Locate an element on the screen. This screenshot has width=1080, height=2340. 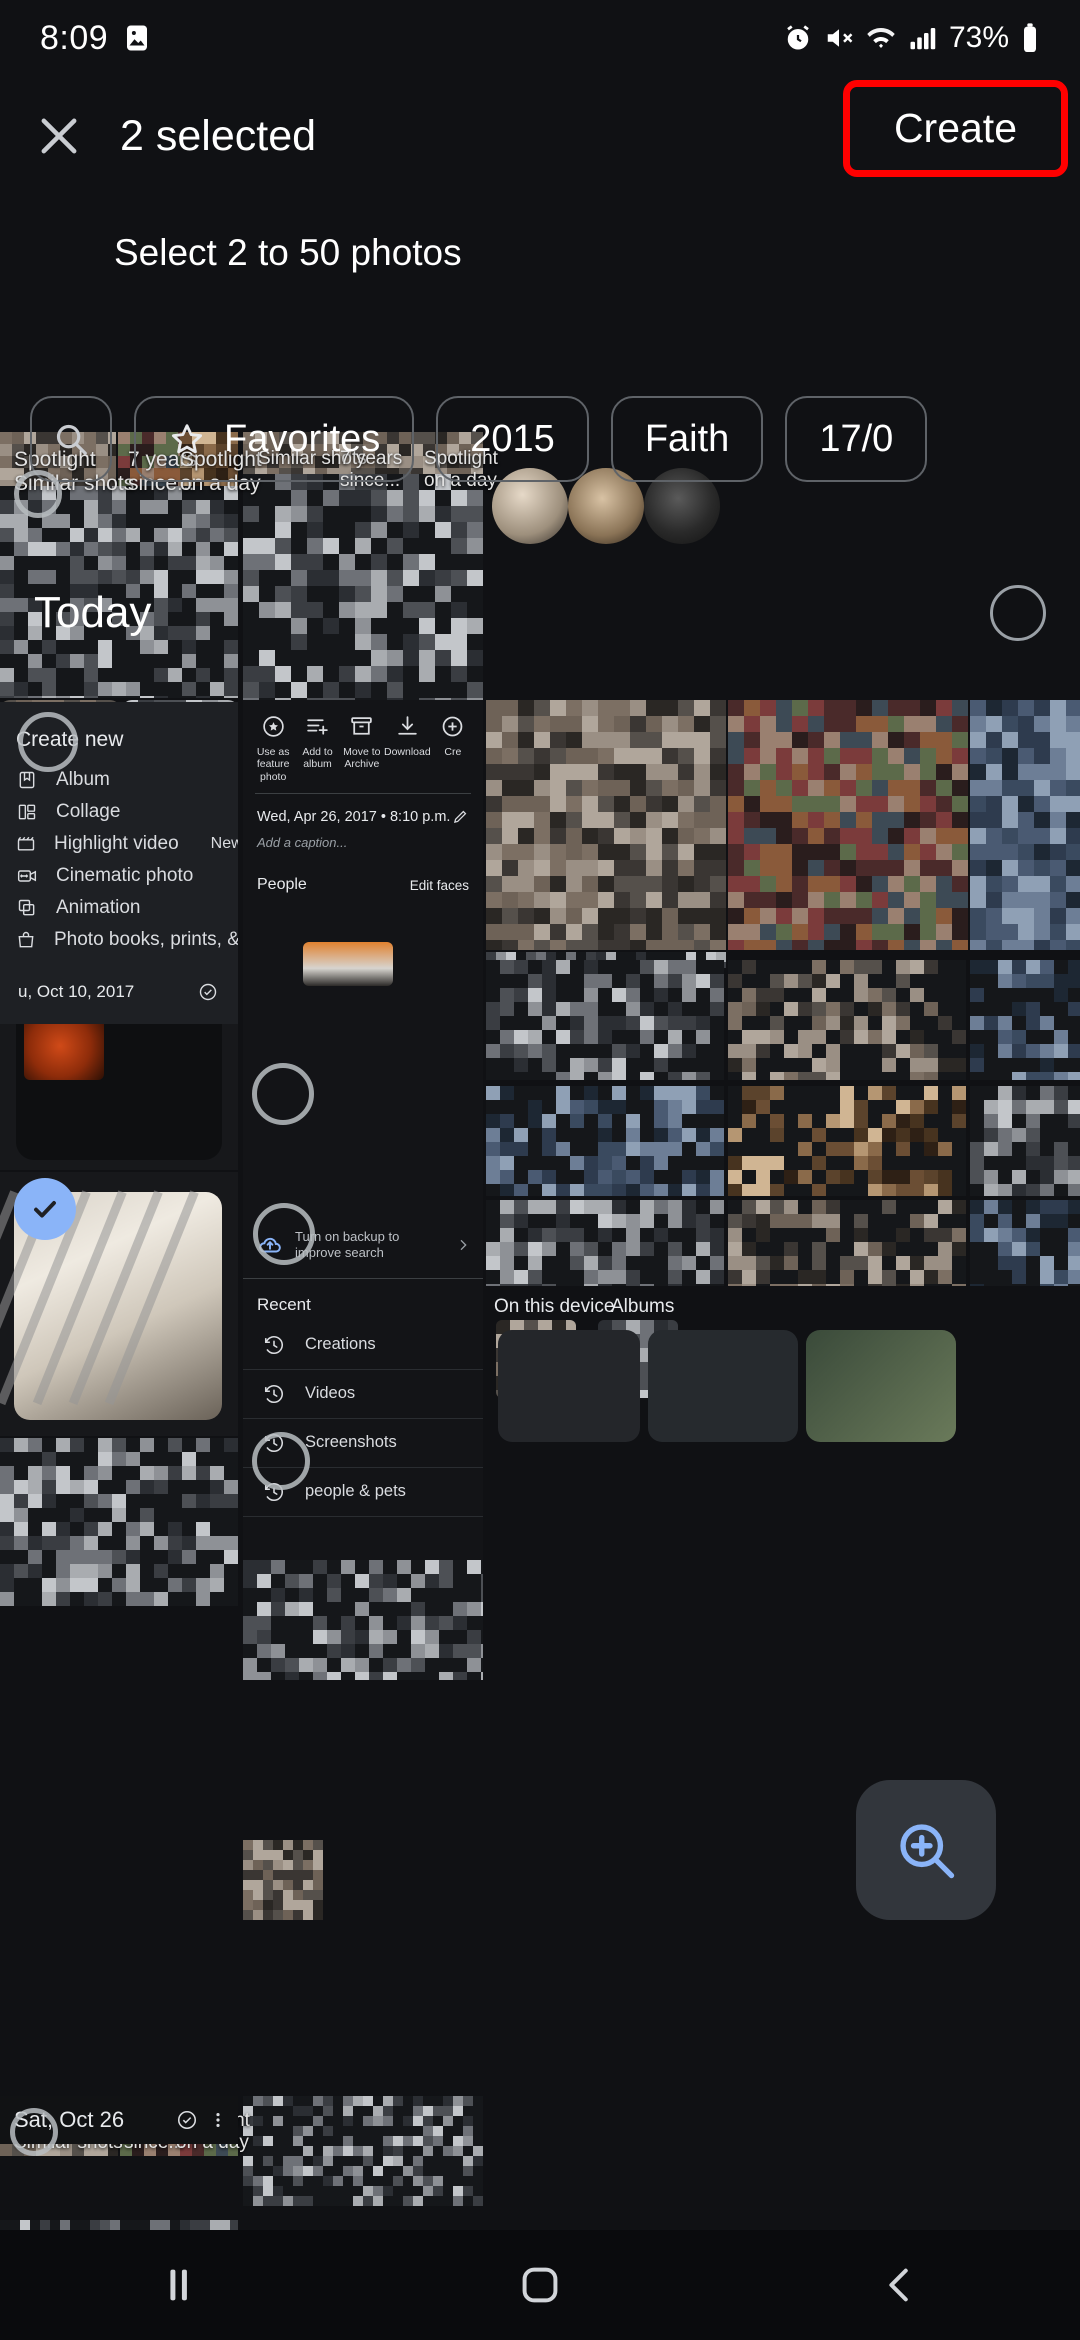
chevron-right-icon is located at coordinates (463, 1245).